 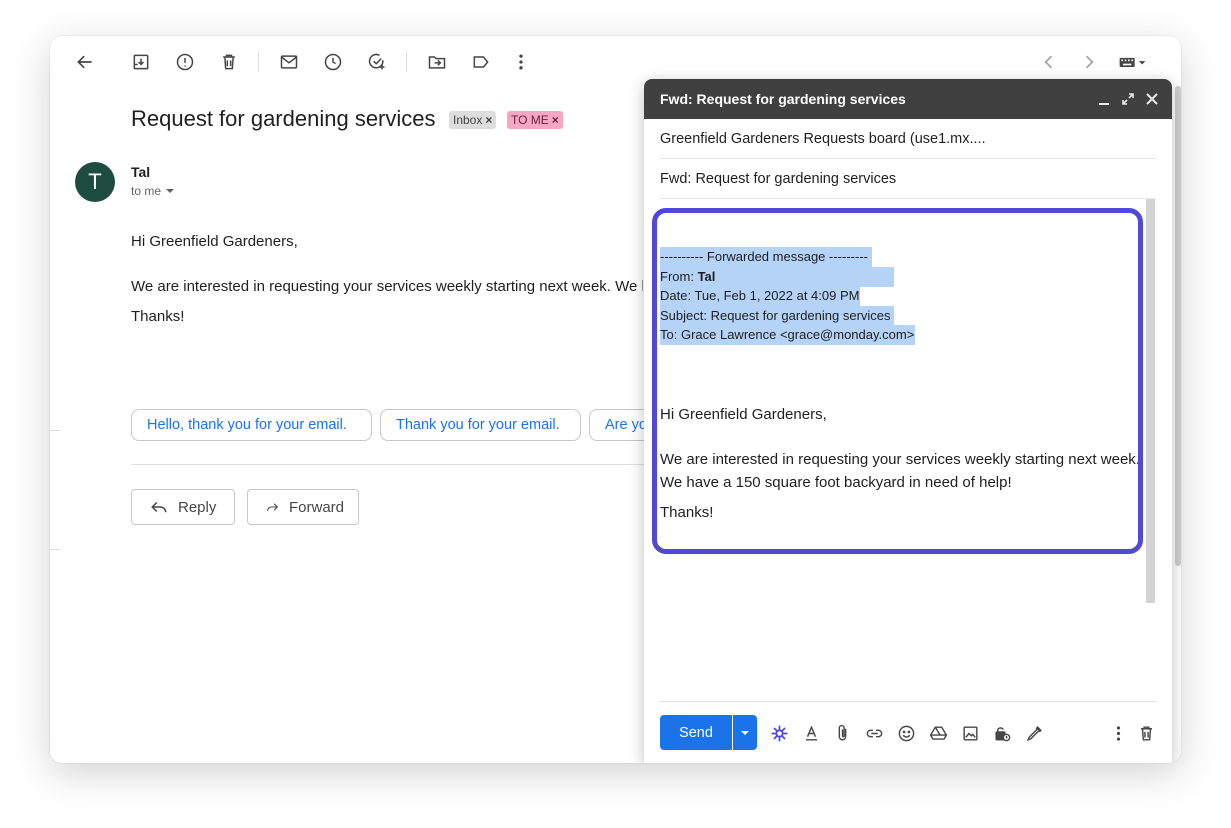 I want to click on email-body-greeting: Hi Greenfield Gardeners,, so click(x=214, y=241).